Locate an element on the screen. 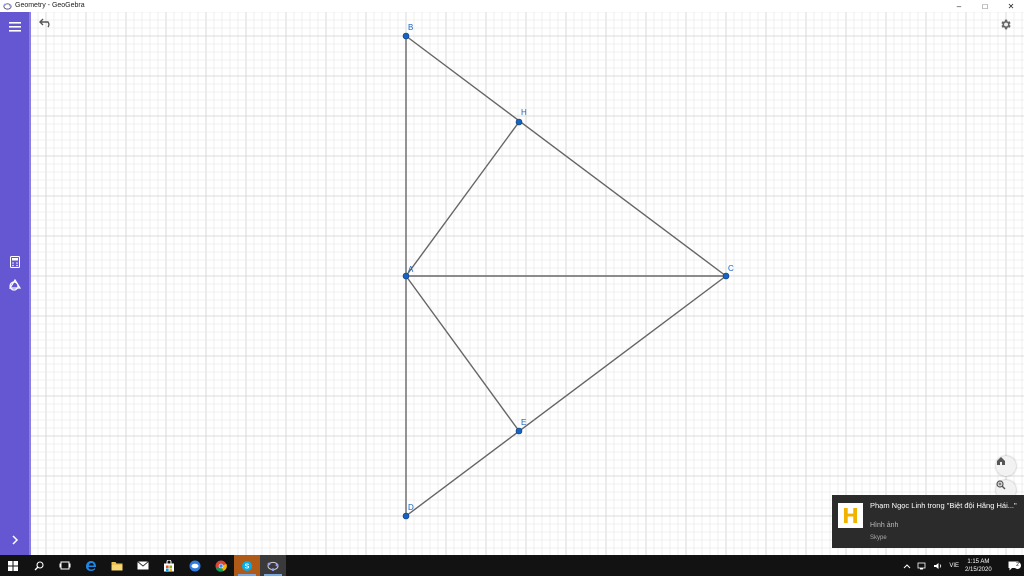 This screenshot has height=576, width=1024. calculator-icon is located at coordinates (15, 262).